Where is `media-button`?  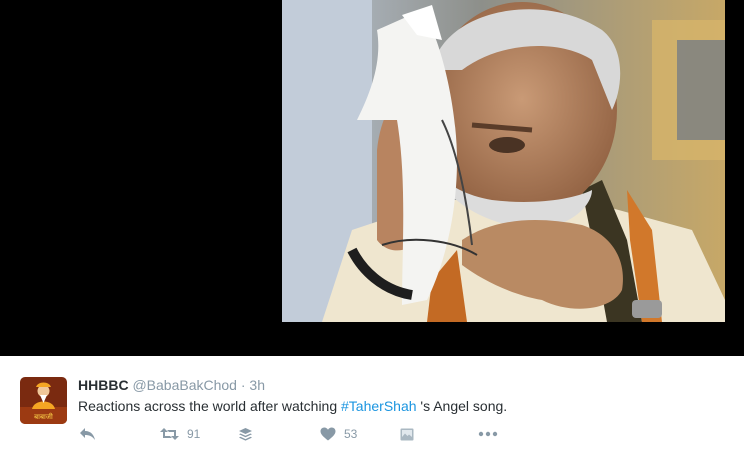
media-button is located at coordinates (407, 434).